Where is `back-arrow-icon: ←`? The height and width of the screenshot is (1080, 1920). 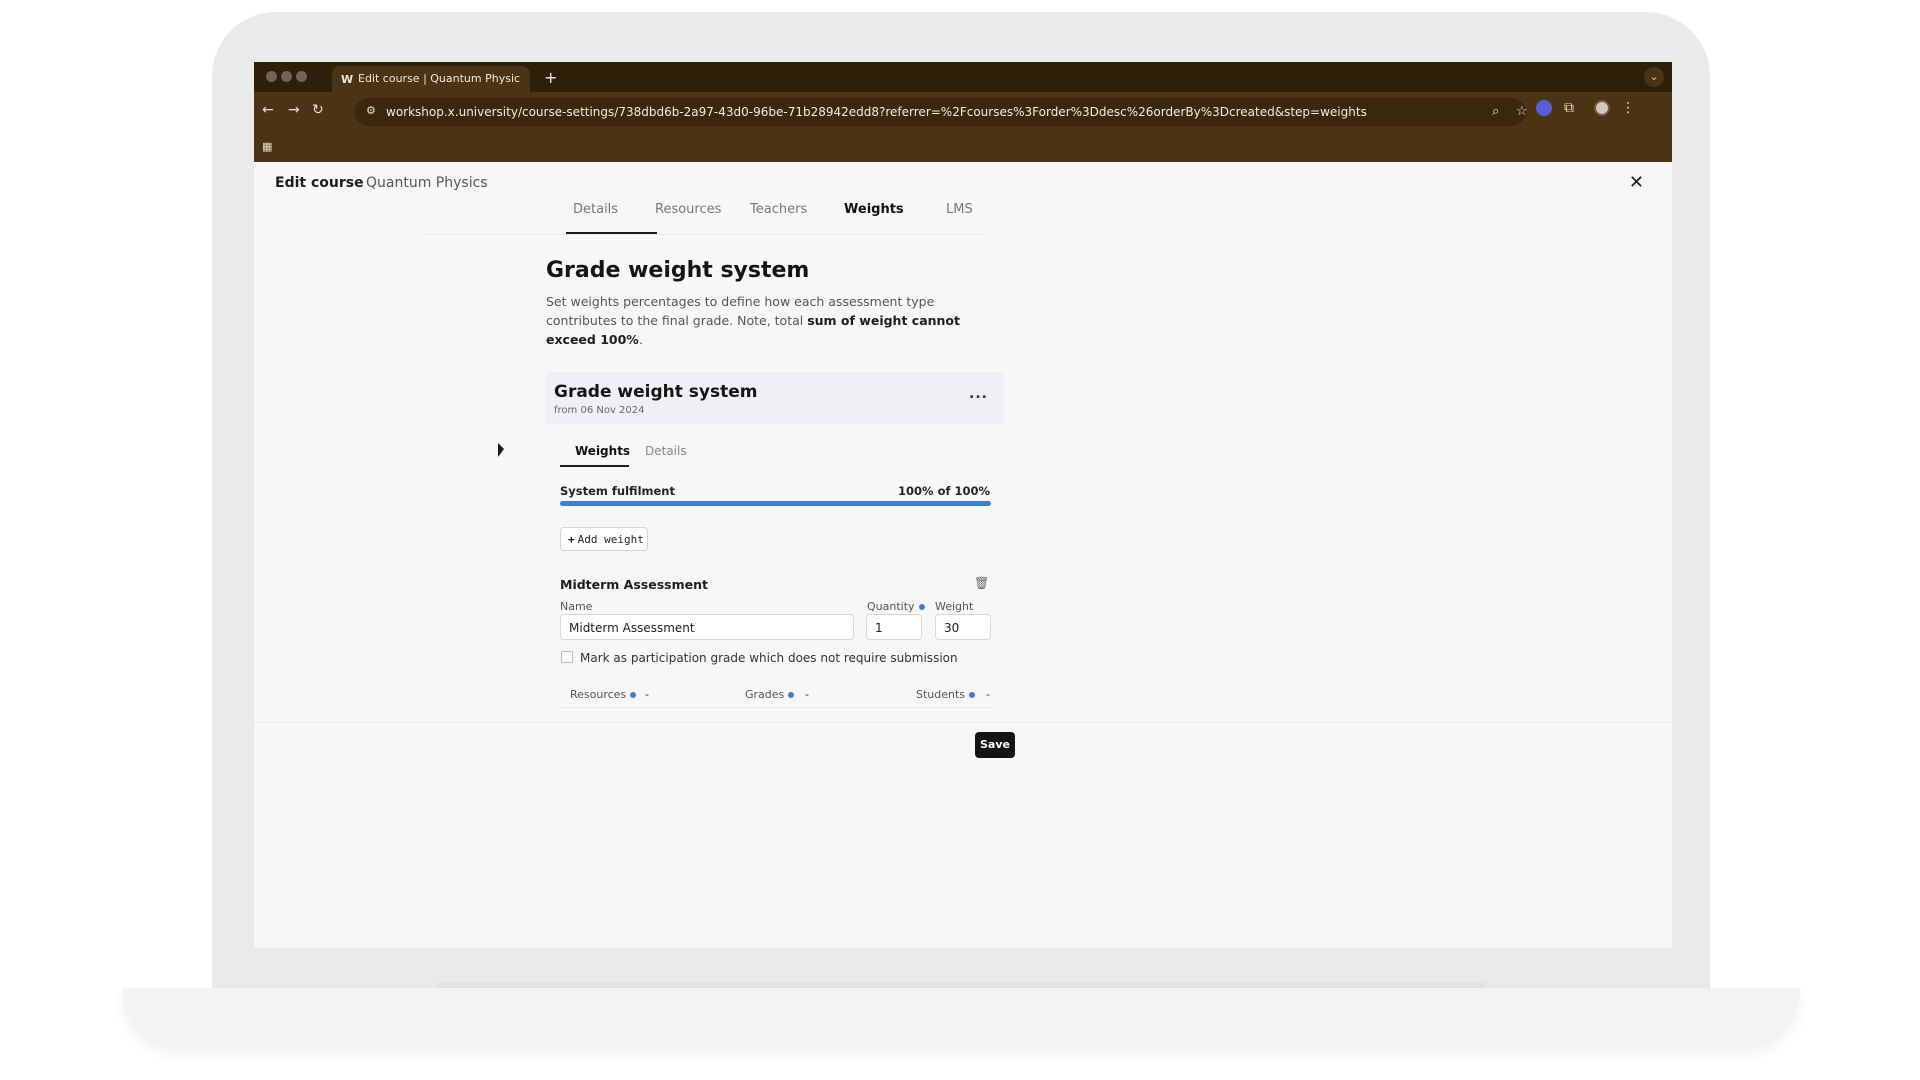
back-arrow-icon: ← is located at coordinates (268, 110).